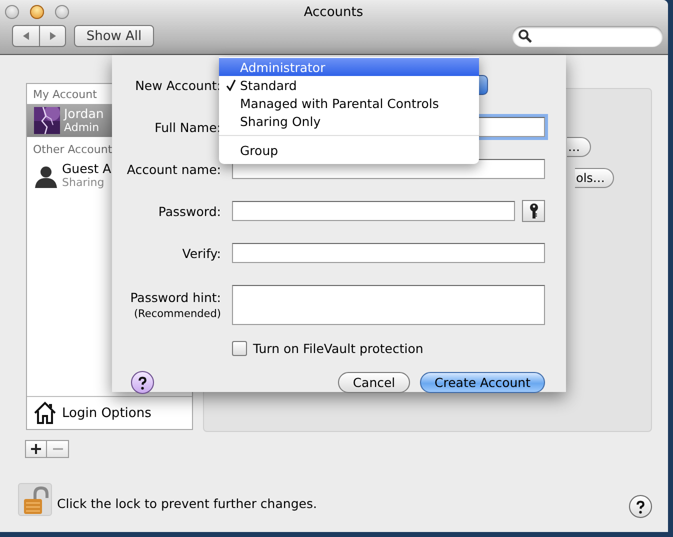 This screenshot has height=537, width=673. Describe the element at coordinates (333, 12) in the screenshot. I see `window-title: Accounts` at that location.